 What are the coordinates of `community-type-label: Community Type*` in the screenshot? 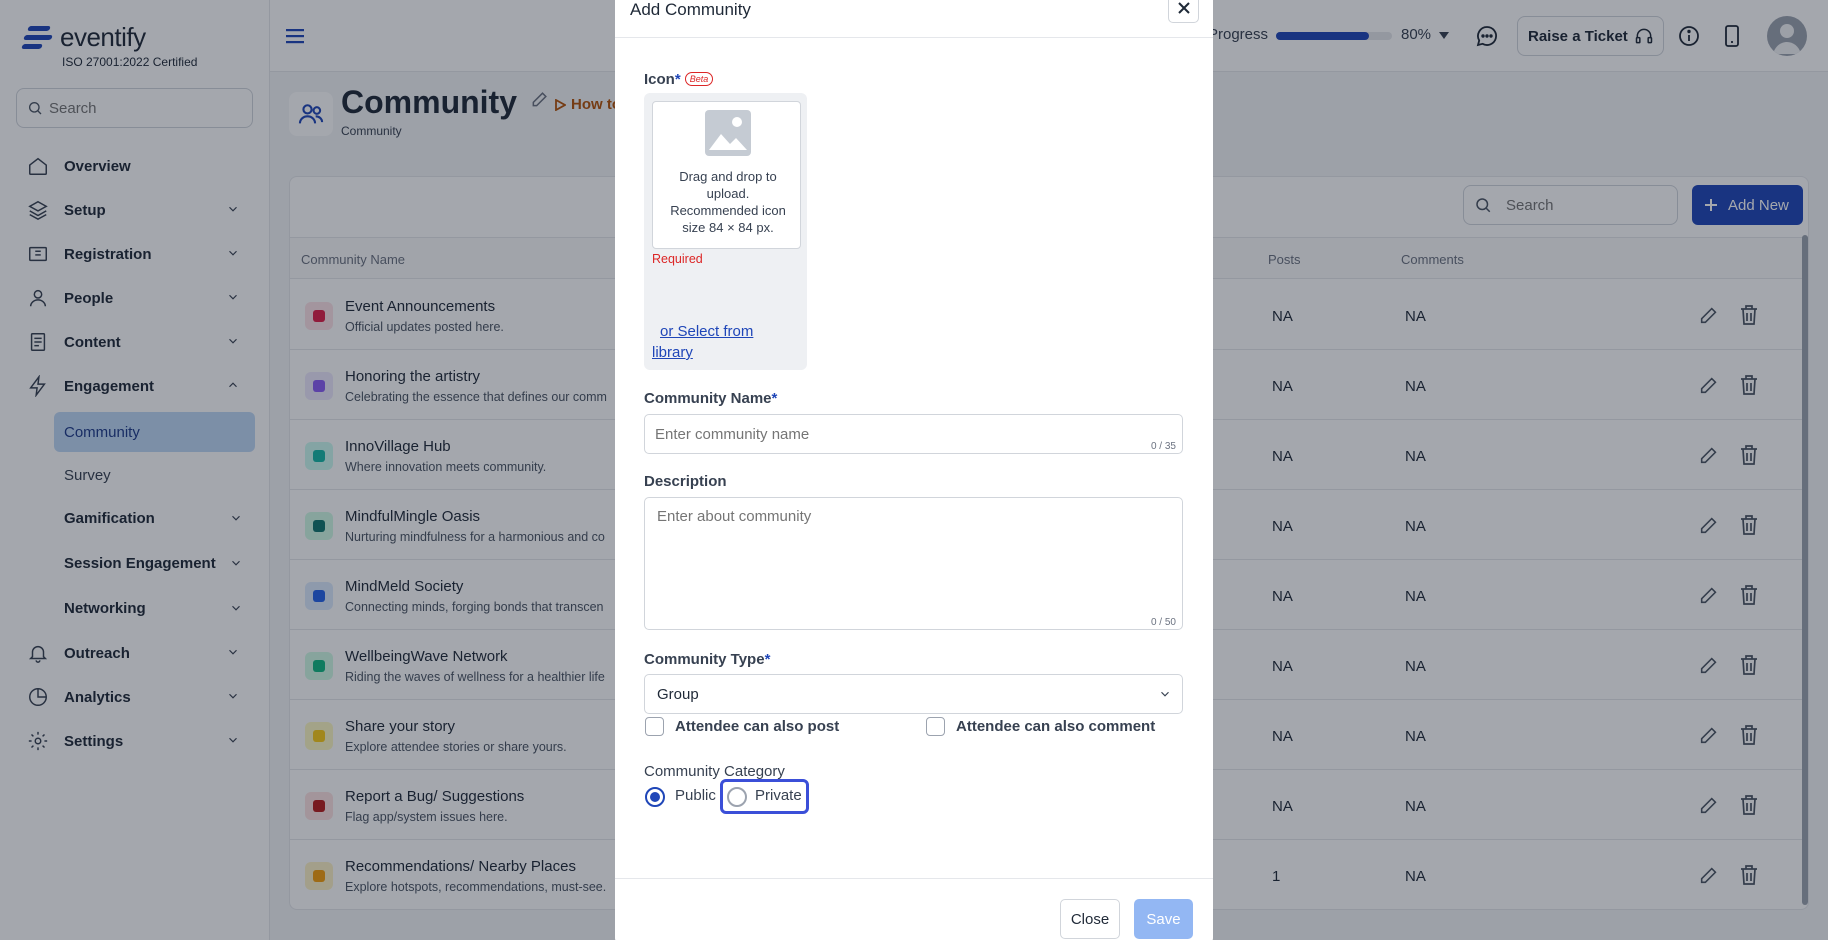 It's located at (707, 659).